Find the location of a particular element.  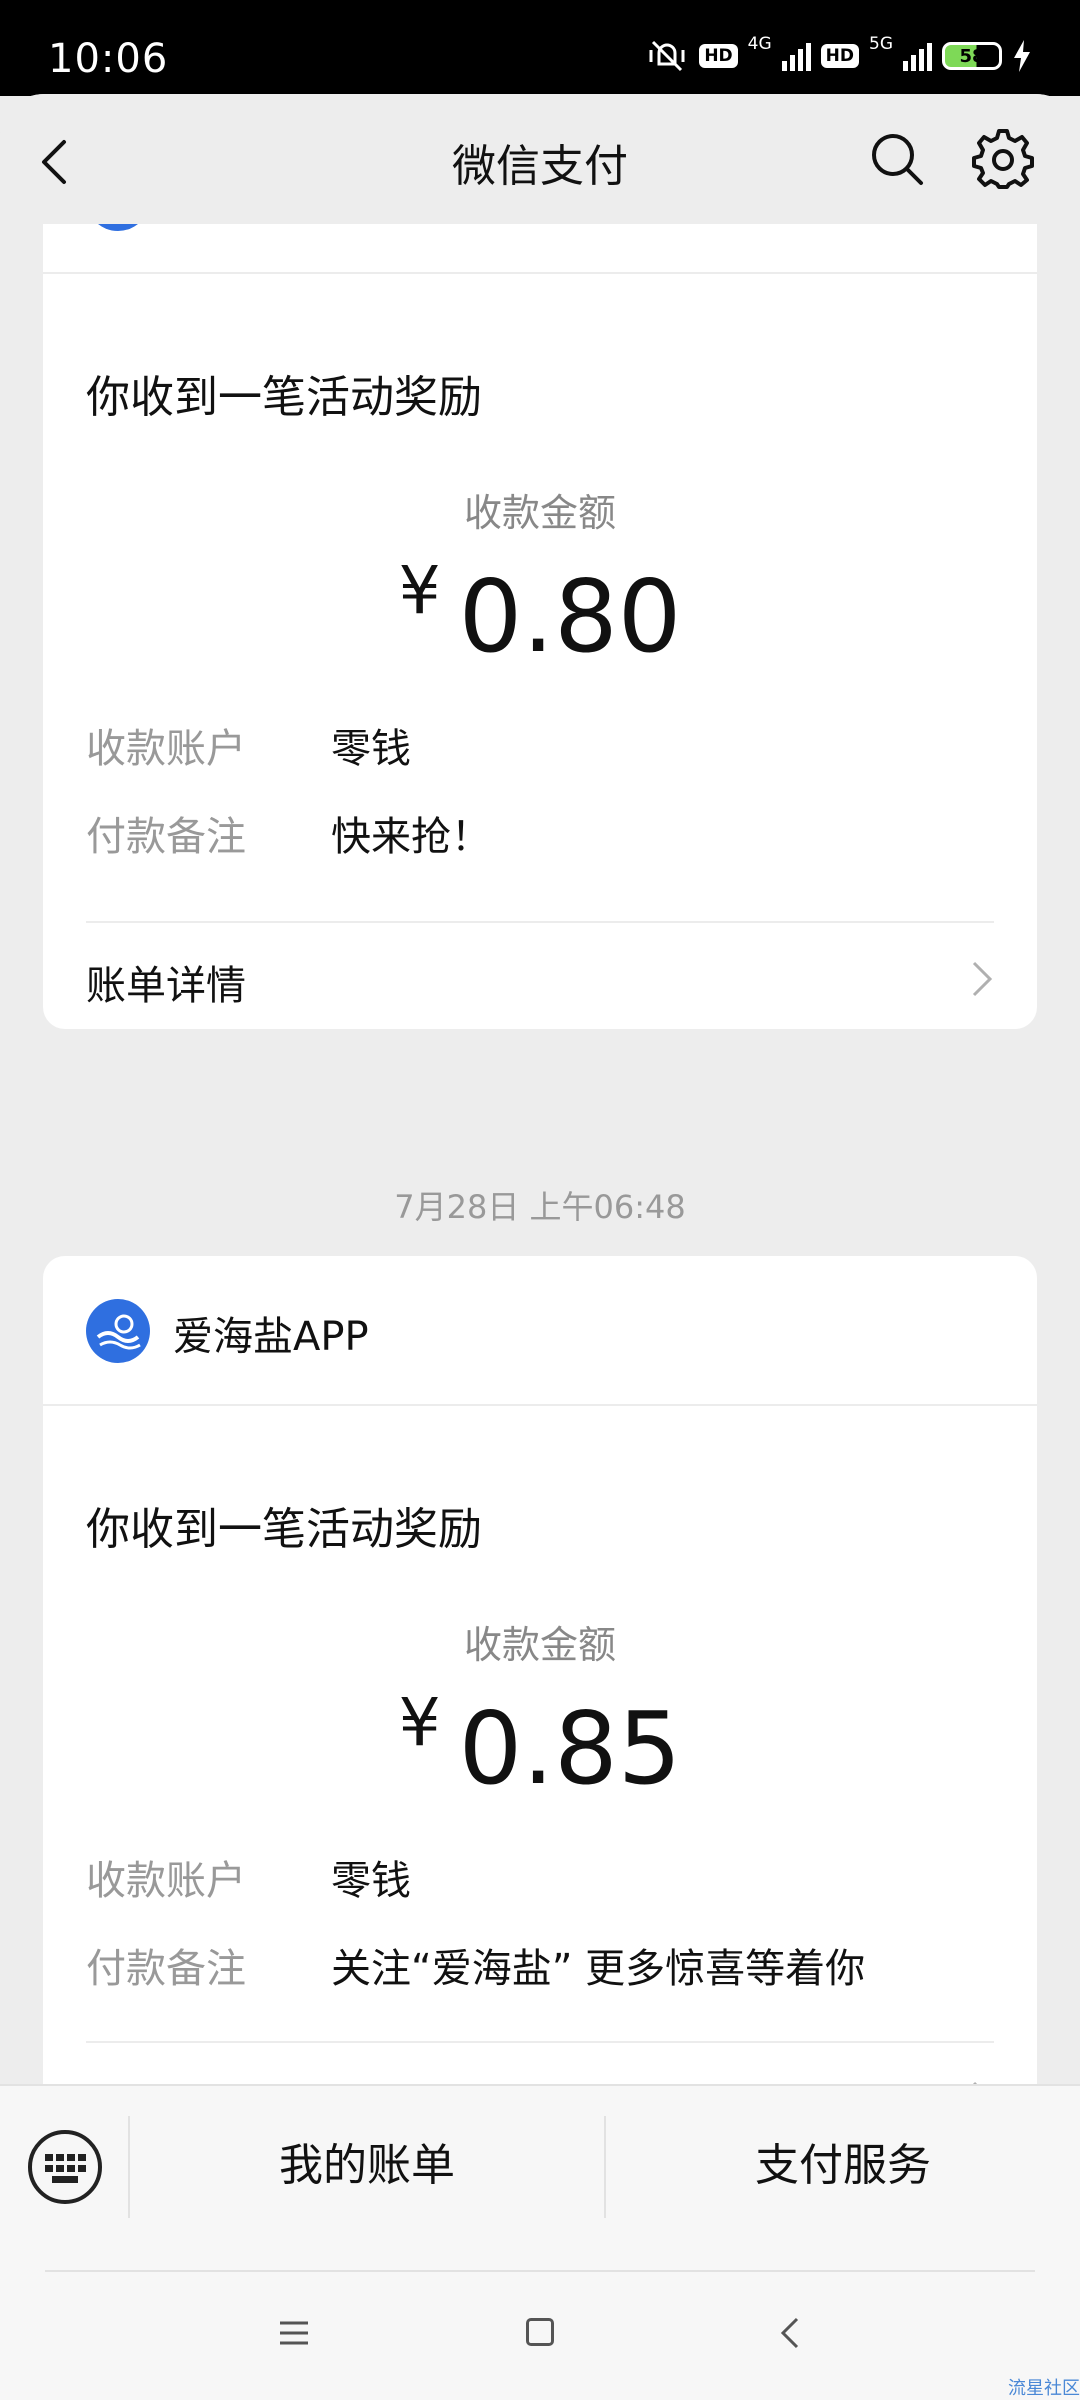

status-bar: 10:06 HD 4G HD 5G 58 is located at coordinates (540, 48).